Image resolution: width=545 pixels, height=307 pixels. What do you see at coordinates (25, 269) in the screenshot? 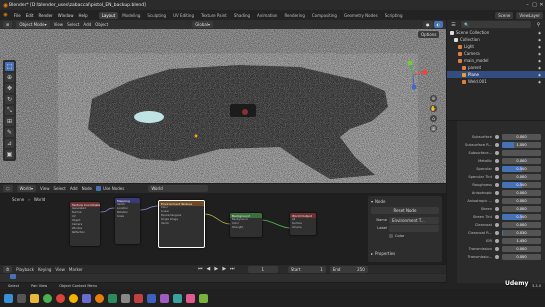
I see `timeline-menu-playback: Playback` at bounding box center [25, 269].